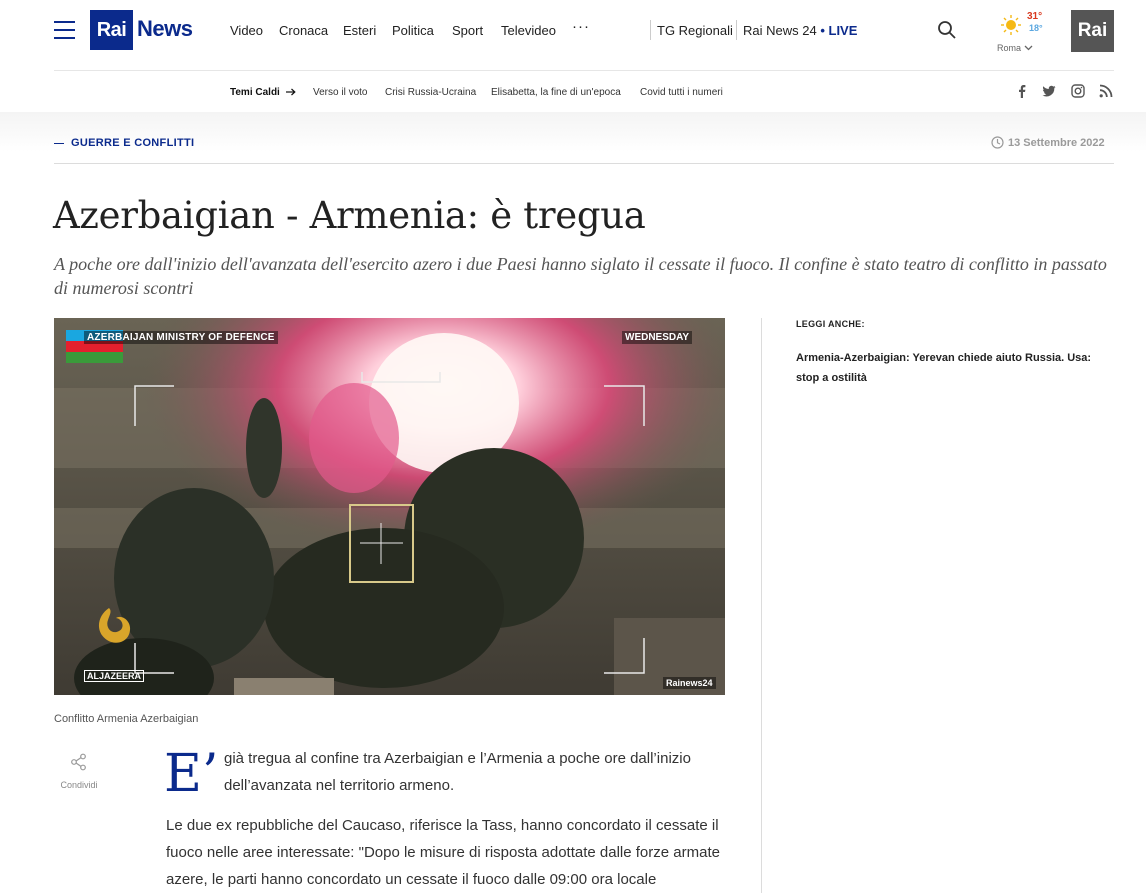  I want to click on hot-topic-item: Covid tutti i numeri, so click(681, 92).